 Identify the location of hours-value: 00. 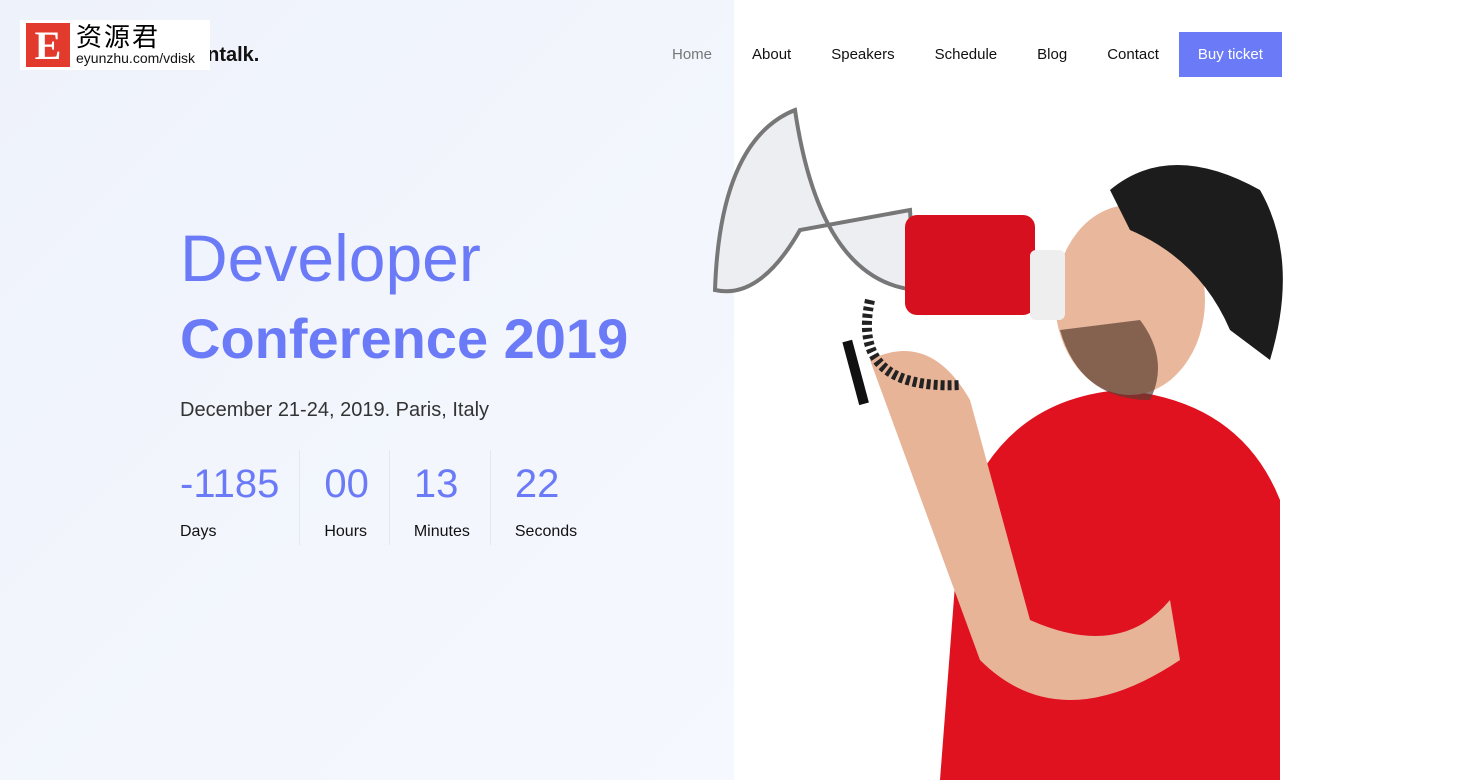
(346, 484).